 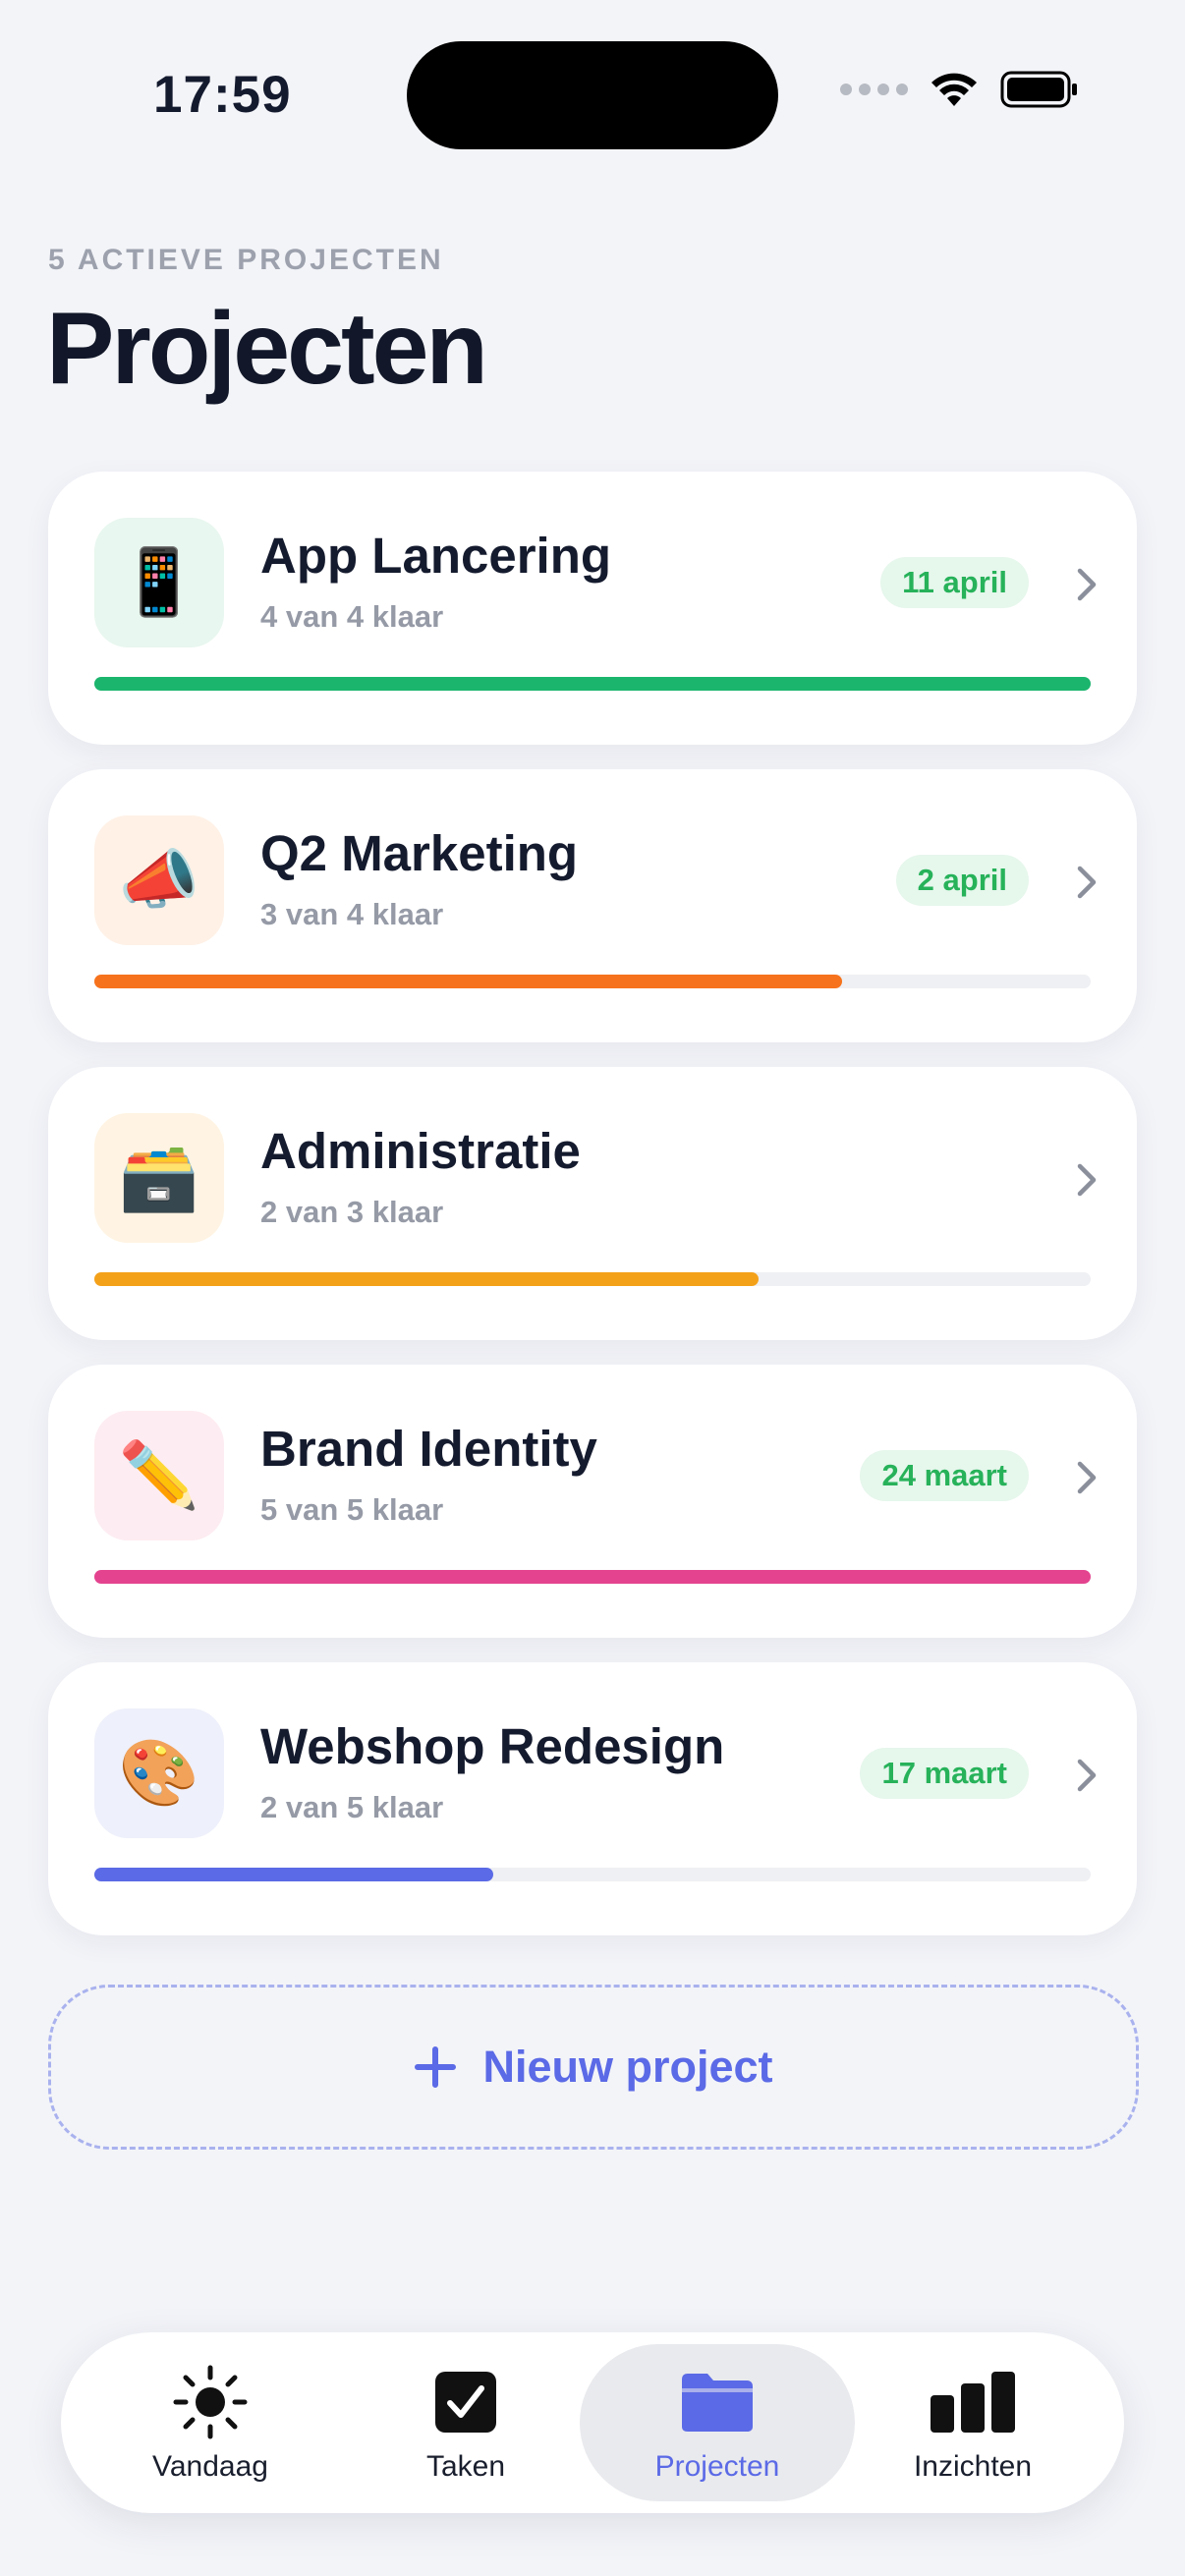 What do you see at coordinates (592, 608) in the screenshot?
I see `project-card-app-lancering: 📱 App Lancering 4 van 4 klaar 11 april` at bounding box center [592, 608].